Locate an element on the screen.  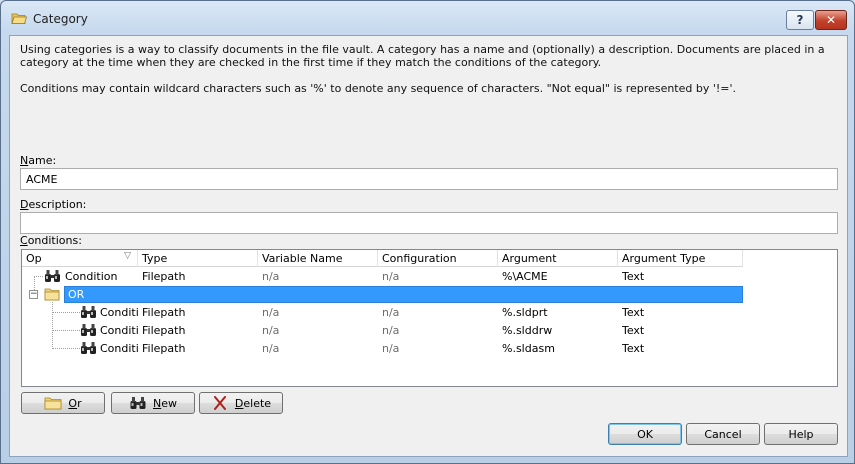
sort-down-icon: ▽ is located at coordinates (127, 256).